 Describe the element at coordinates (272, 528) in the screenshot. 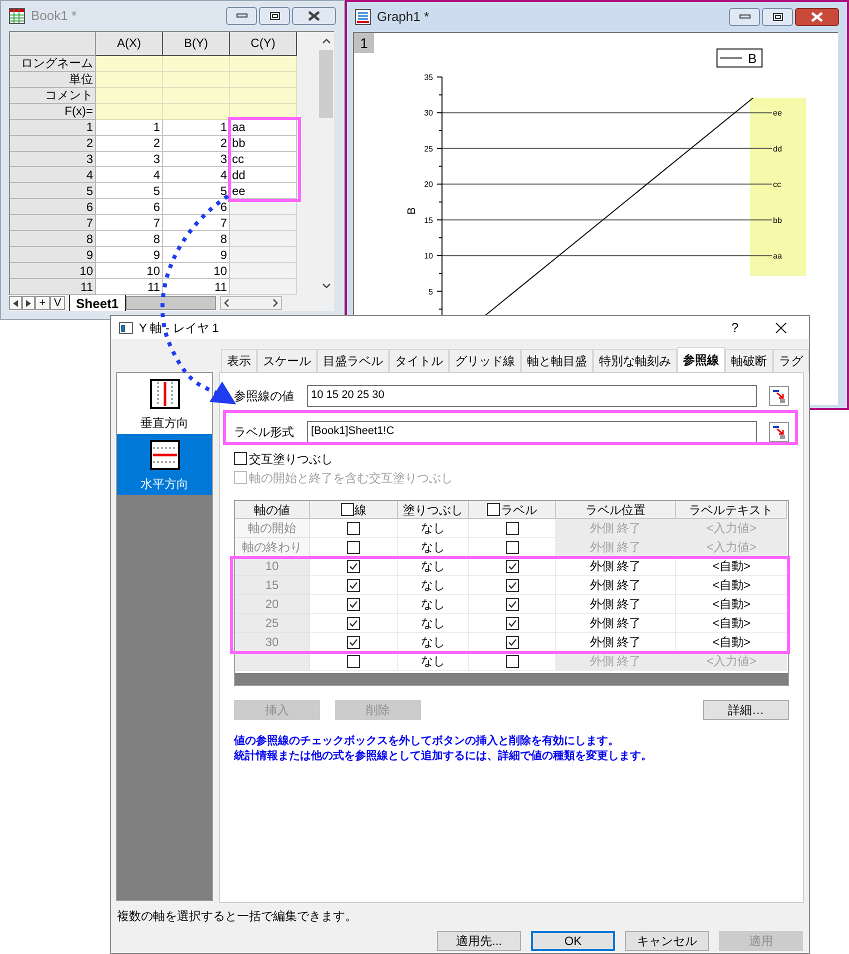

I see `table-cell: 軸の開始` at that location.